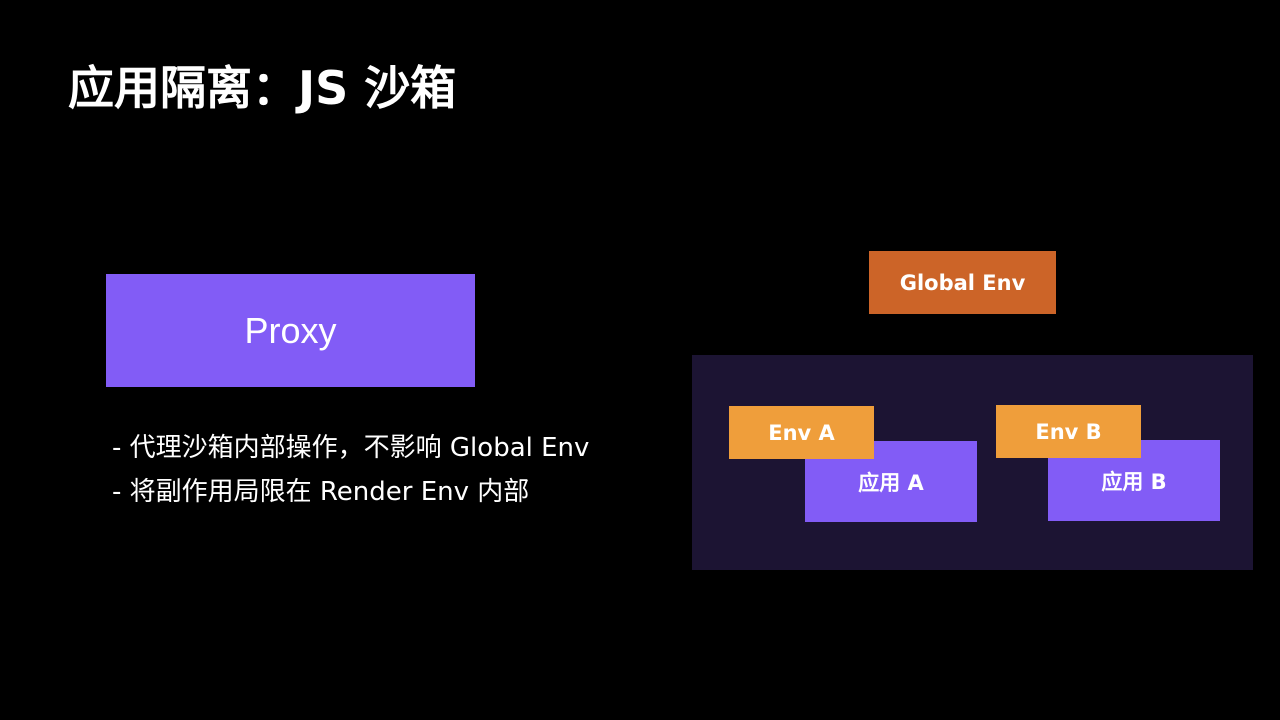 The image size is (1280, 720). What do you see at coordinates (262, 88) in the screenshot?
I see `slide-title: 应用隔离：JS 沙箱` at bounding box center [262, 88].